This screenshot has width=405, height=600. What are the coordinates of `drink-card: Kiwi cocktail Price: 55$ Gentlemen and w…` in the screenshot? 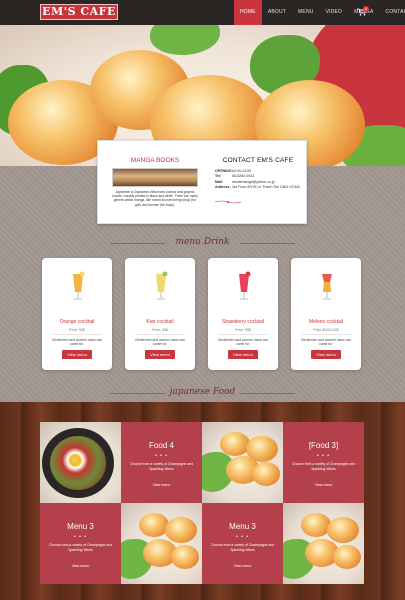 It's located at (160, 314).